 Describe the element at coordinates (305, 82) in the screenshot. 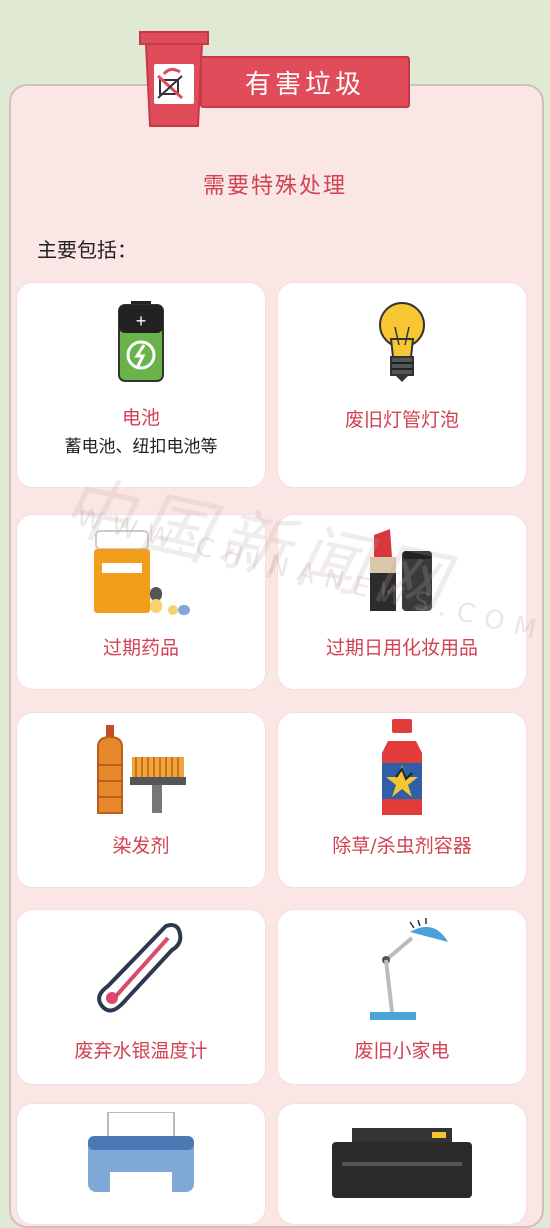

I see `page-title: 有害垃圾` at that location.